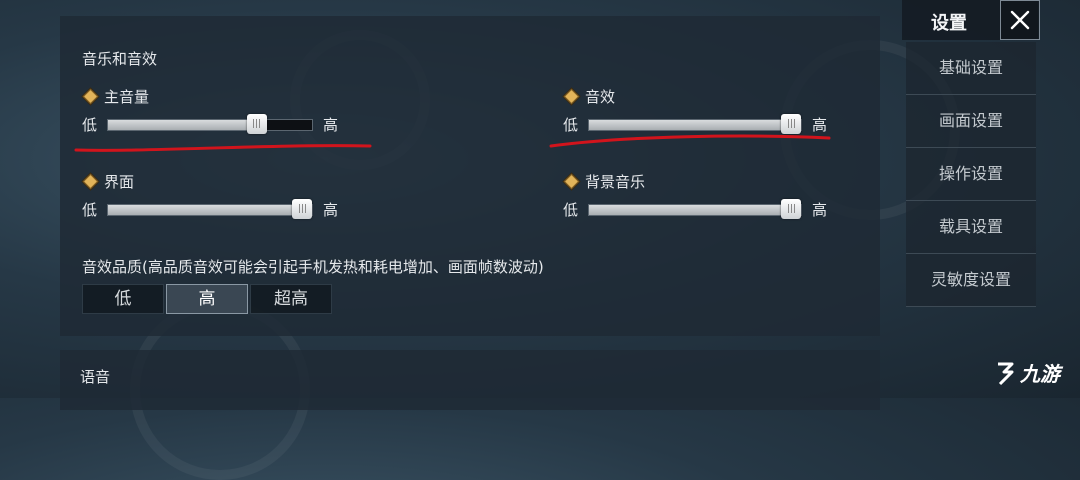  I want to click on master-volume-label: 主音量, so click(116, 96).